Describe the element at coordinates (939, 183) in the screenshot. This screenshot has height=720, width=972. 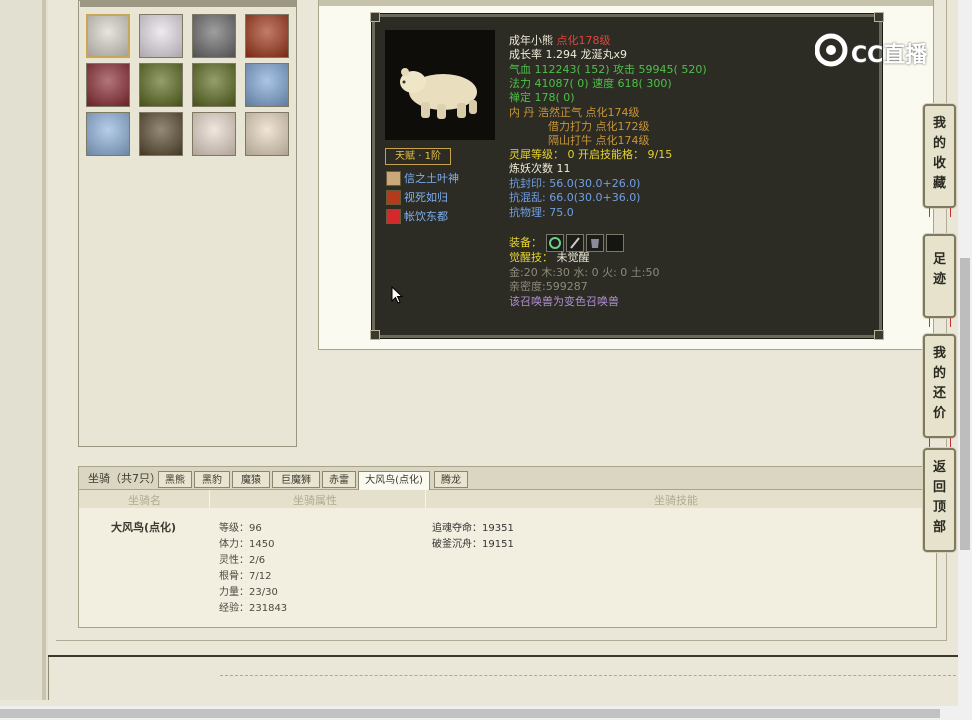
I see `side-button-char: 藏` at that location.